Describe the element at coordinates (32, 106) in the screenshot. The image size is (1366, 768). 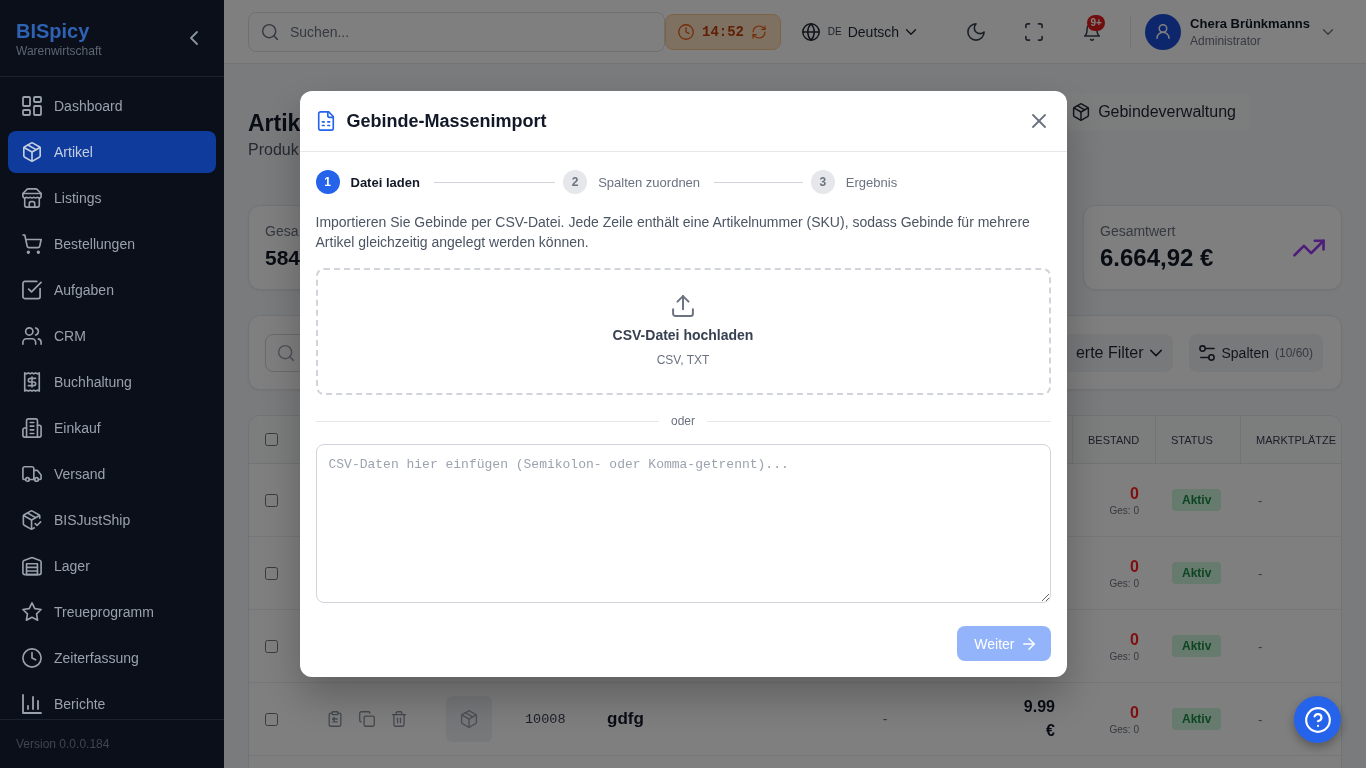
I see `dashboard-grid-icon` at that location.